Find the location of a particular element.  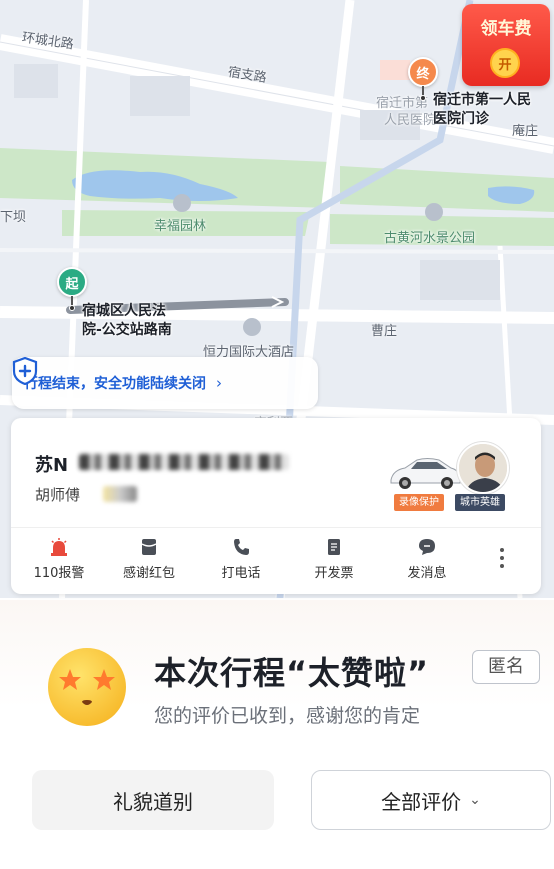

place-label: 人民医院 is located at coordinates (410, 120).